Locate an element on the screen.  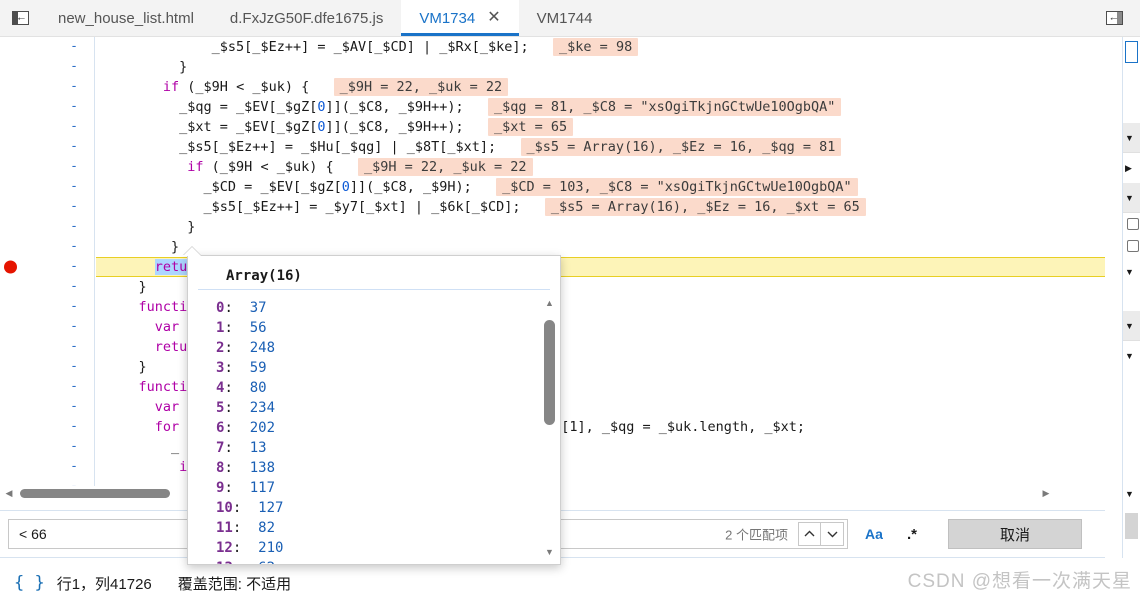
popup-scroll-thumb is located at coordinates (549, 372).